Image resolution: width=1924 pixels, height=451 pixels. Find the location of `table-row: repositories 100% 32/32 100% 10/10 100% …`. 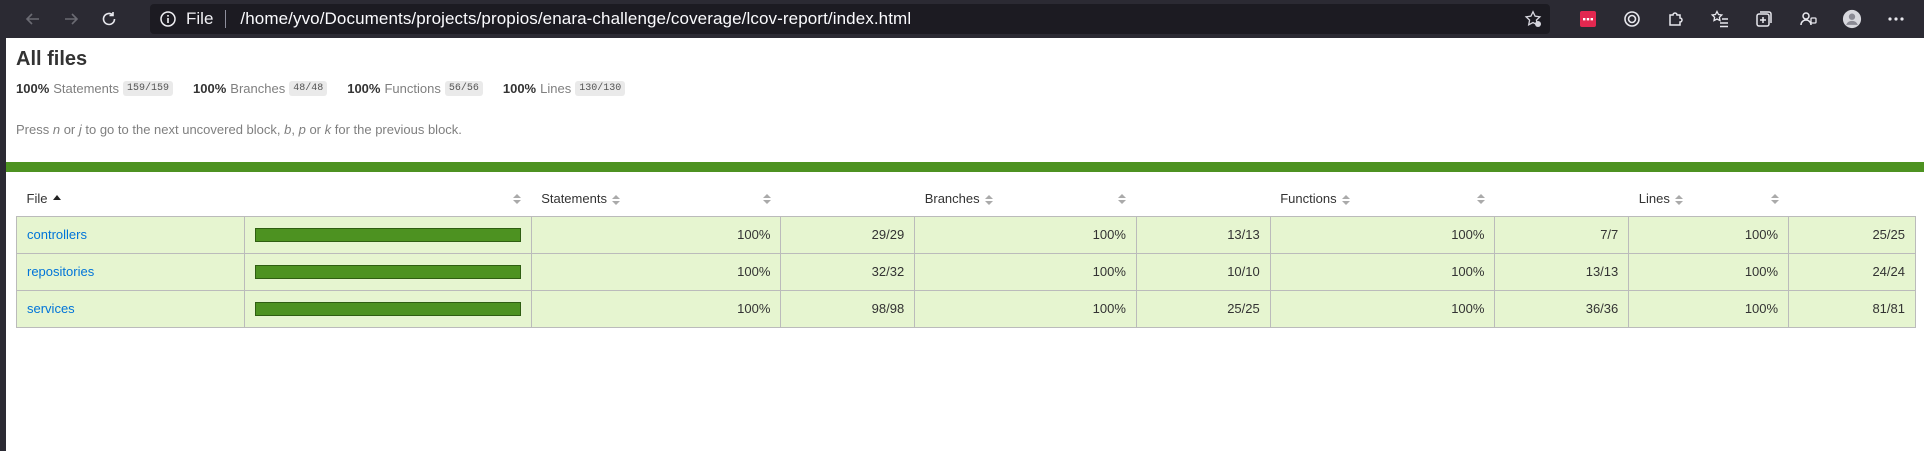

table-row: repositories 100% 32/32 100% 10/10 100% … is located at coordinates (966, 271).